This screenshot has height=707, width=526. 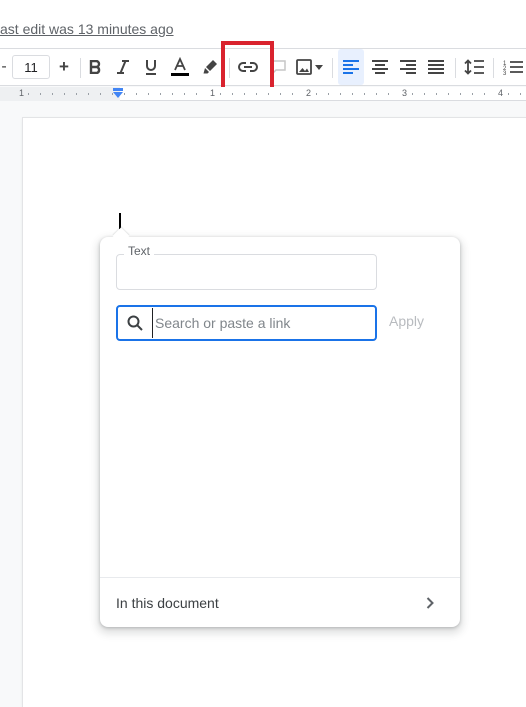 I want to click on doc-header: ast edit was 13 minutes ago, so click(x=263, y=24).